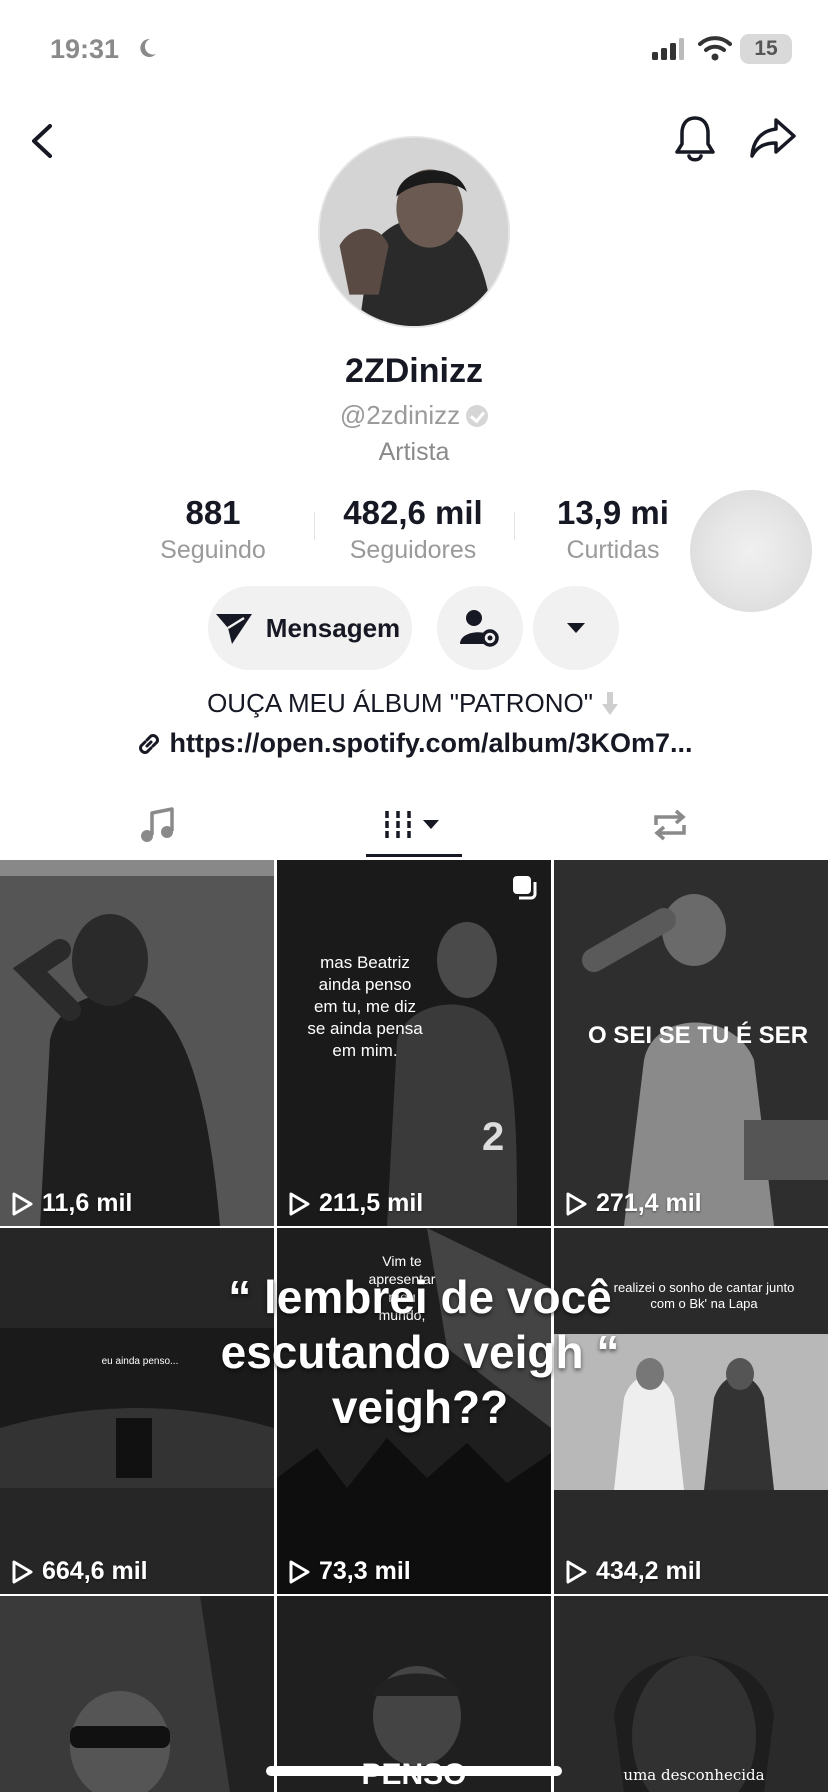 This screenshot has width=828, height=1792. What do you see at coordinates (213, 550) in the screenshot?
I see `stat-label: Seguindo` at bounding box center [213, 550].